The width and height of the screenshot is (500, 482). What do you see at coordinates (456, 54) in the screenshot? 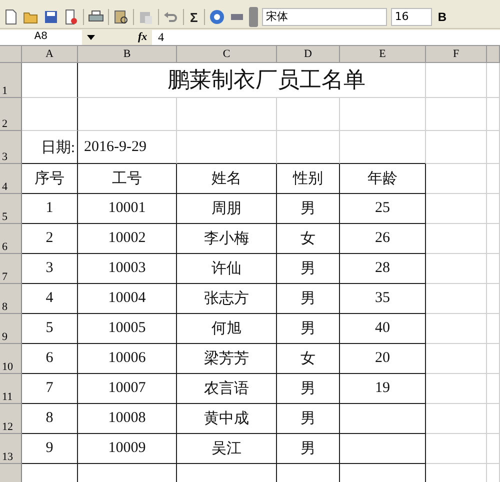
I see `column-header: F` at bounding box center [456, 54].